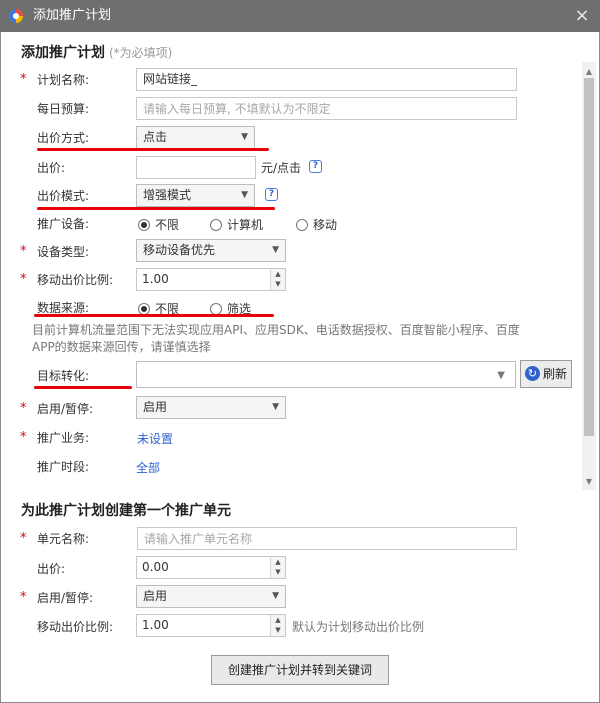 The width and height of the screenshot is (600, 703). Describe the element at coordinates (16, 16) in the screenshot. I see `app-logo-icon` at that location.